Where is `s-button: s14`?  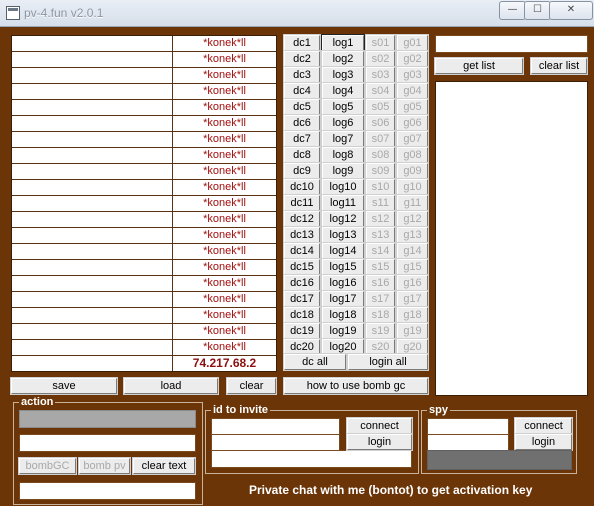
s-button: s14 is located at coordinates (380, 251).